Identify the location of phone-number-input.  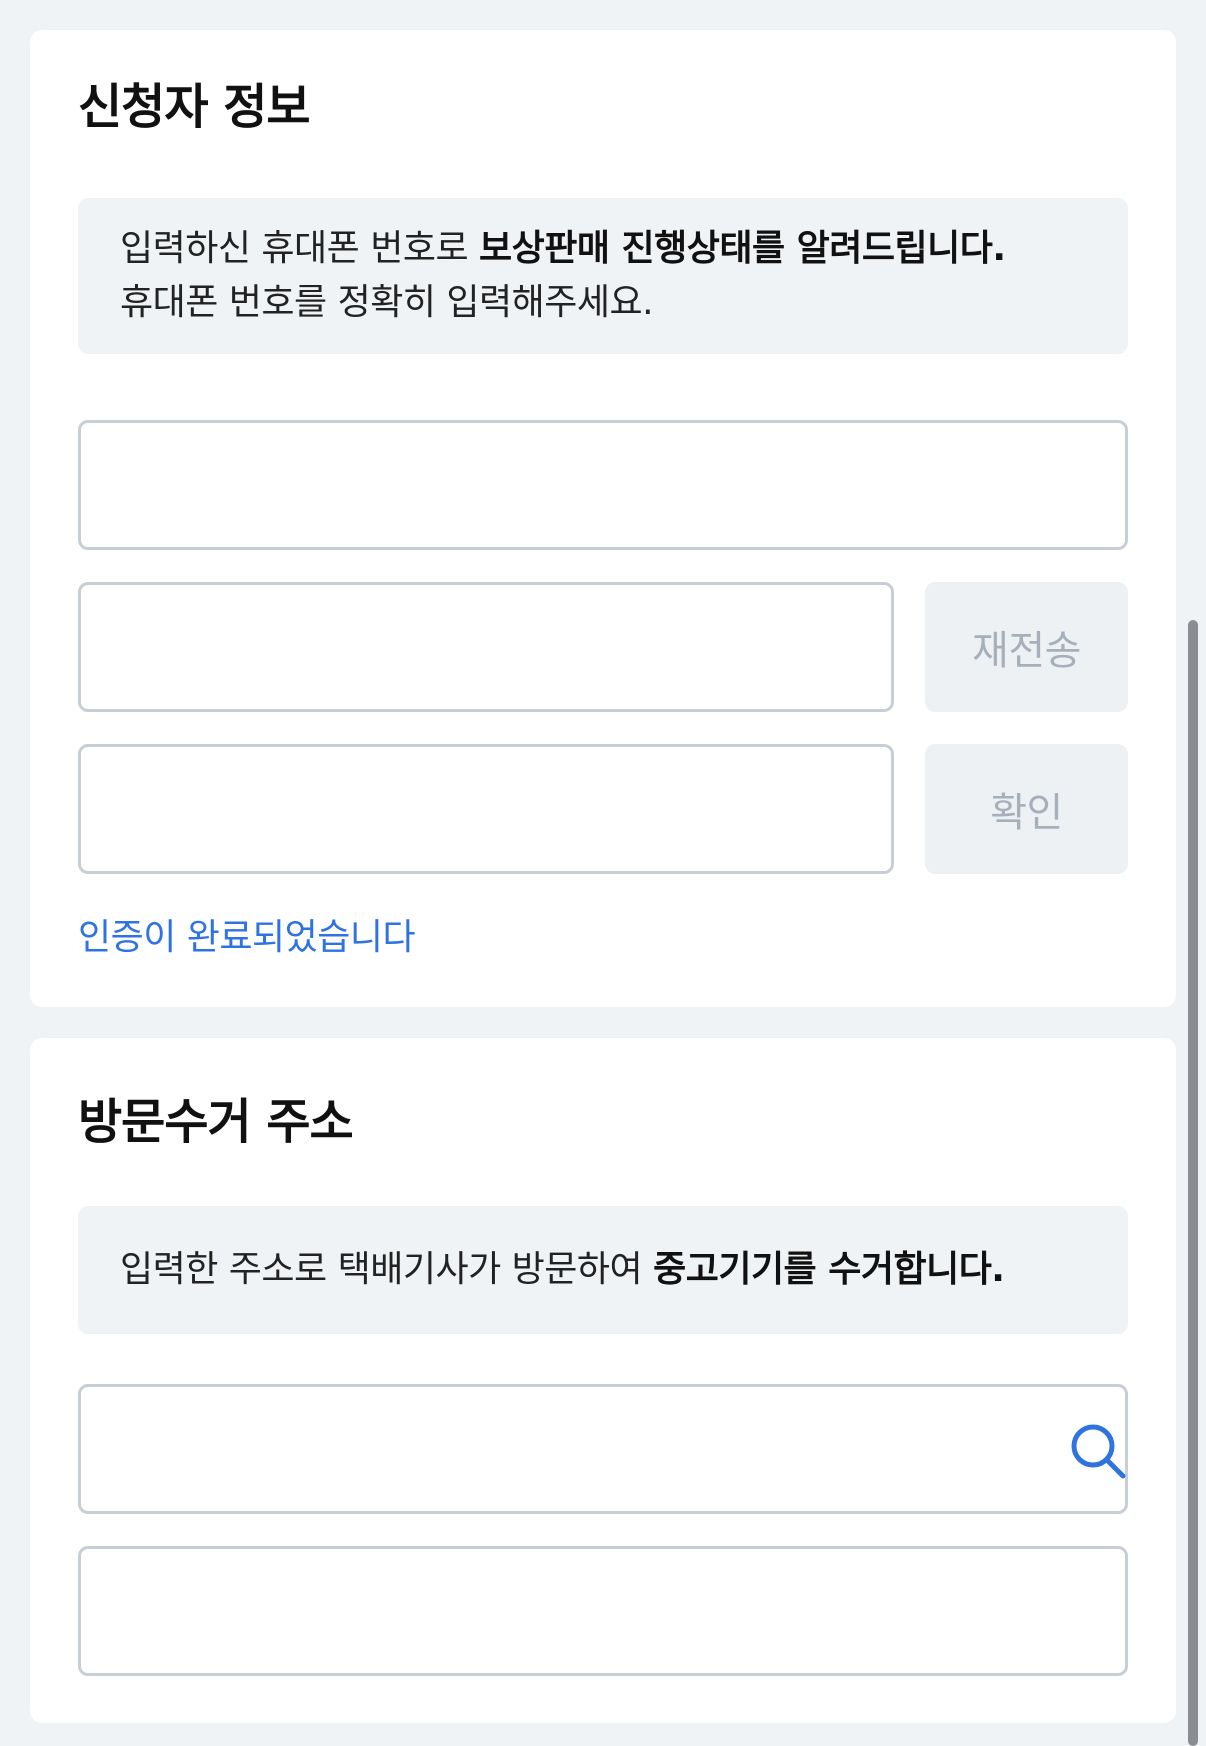
(603, 485).